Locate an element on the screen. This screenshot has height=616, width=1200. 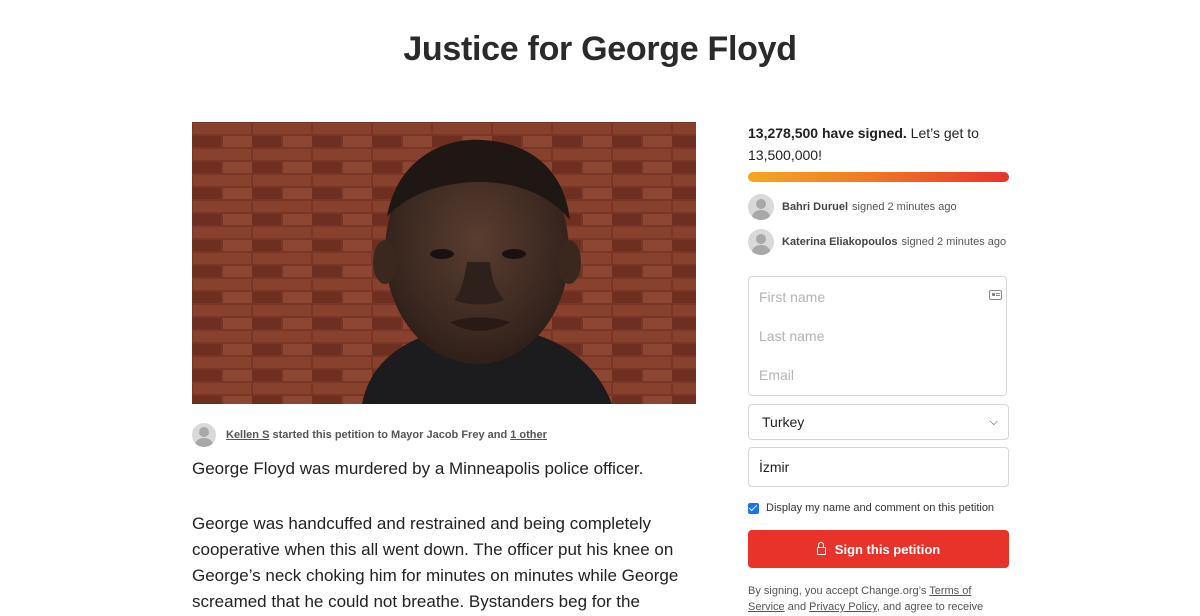
contact-card-icon is located at coordinates (995, 295).